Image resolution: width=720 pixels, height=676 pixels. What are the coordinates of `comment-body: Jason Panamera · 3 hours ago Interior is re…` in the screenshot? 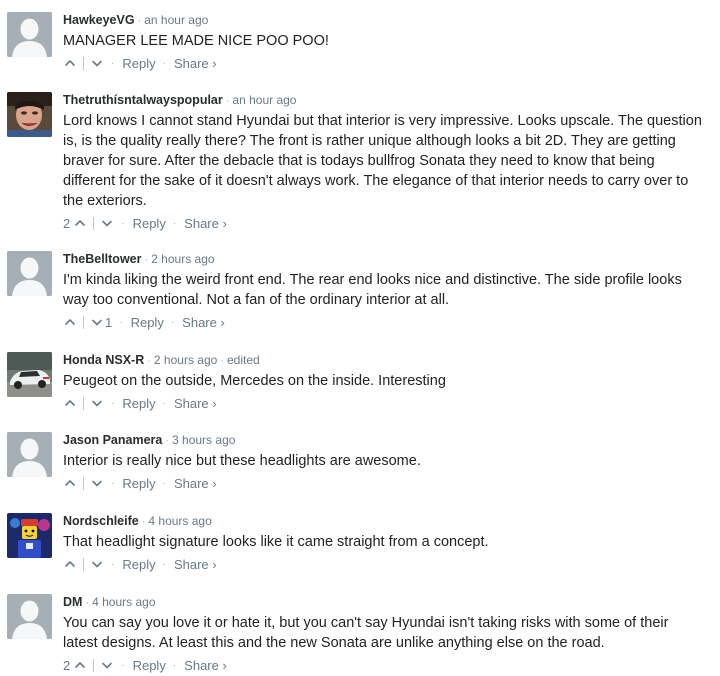 It's located at (383, 462).